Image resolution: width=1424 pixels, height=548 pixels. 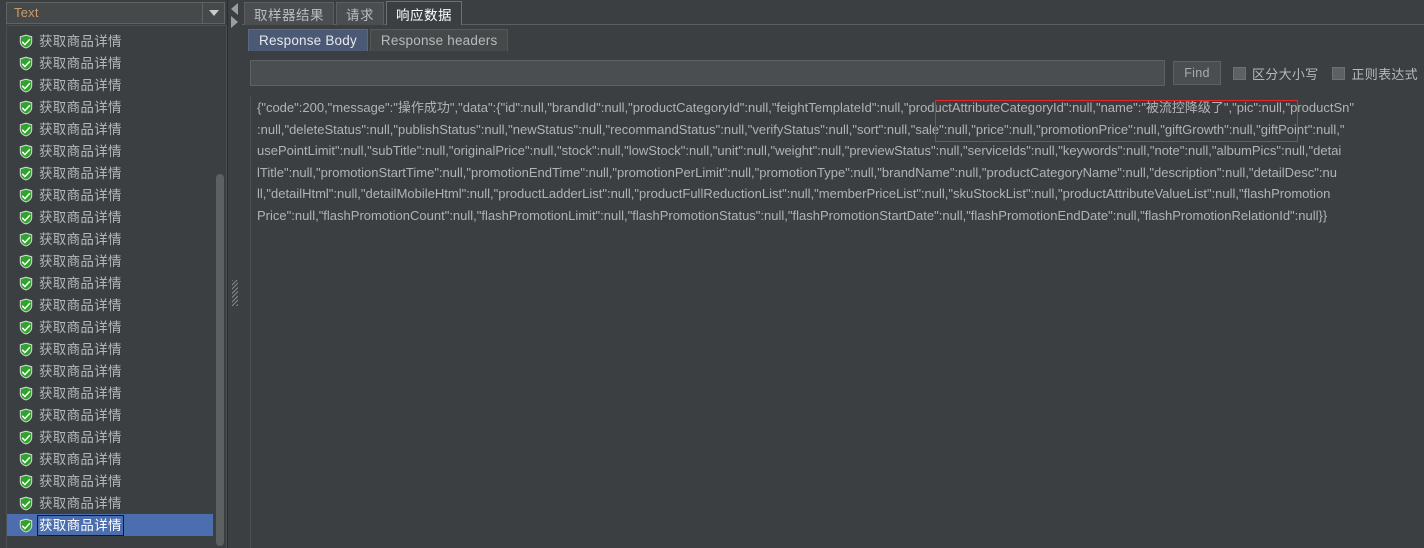 What do you see at coordinates (26, 12) in the screenshot?
I see `render-format-value: Text` at bounding box center [26, 12].